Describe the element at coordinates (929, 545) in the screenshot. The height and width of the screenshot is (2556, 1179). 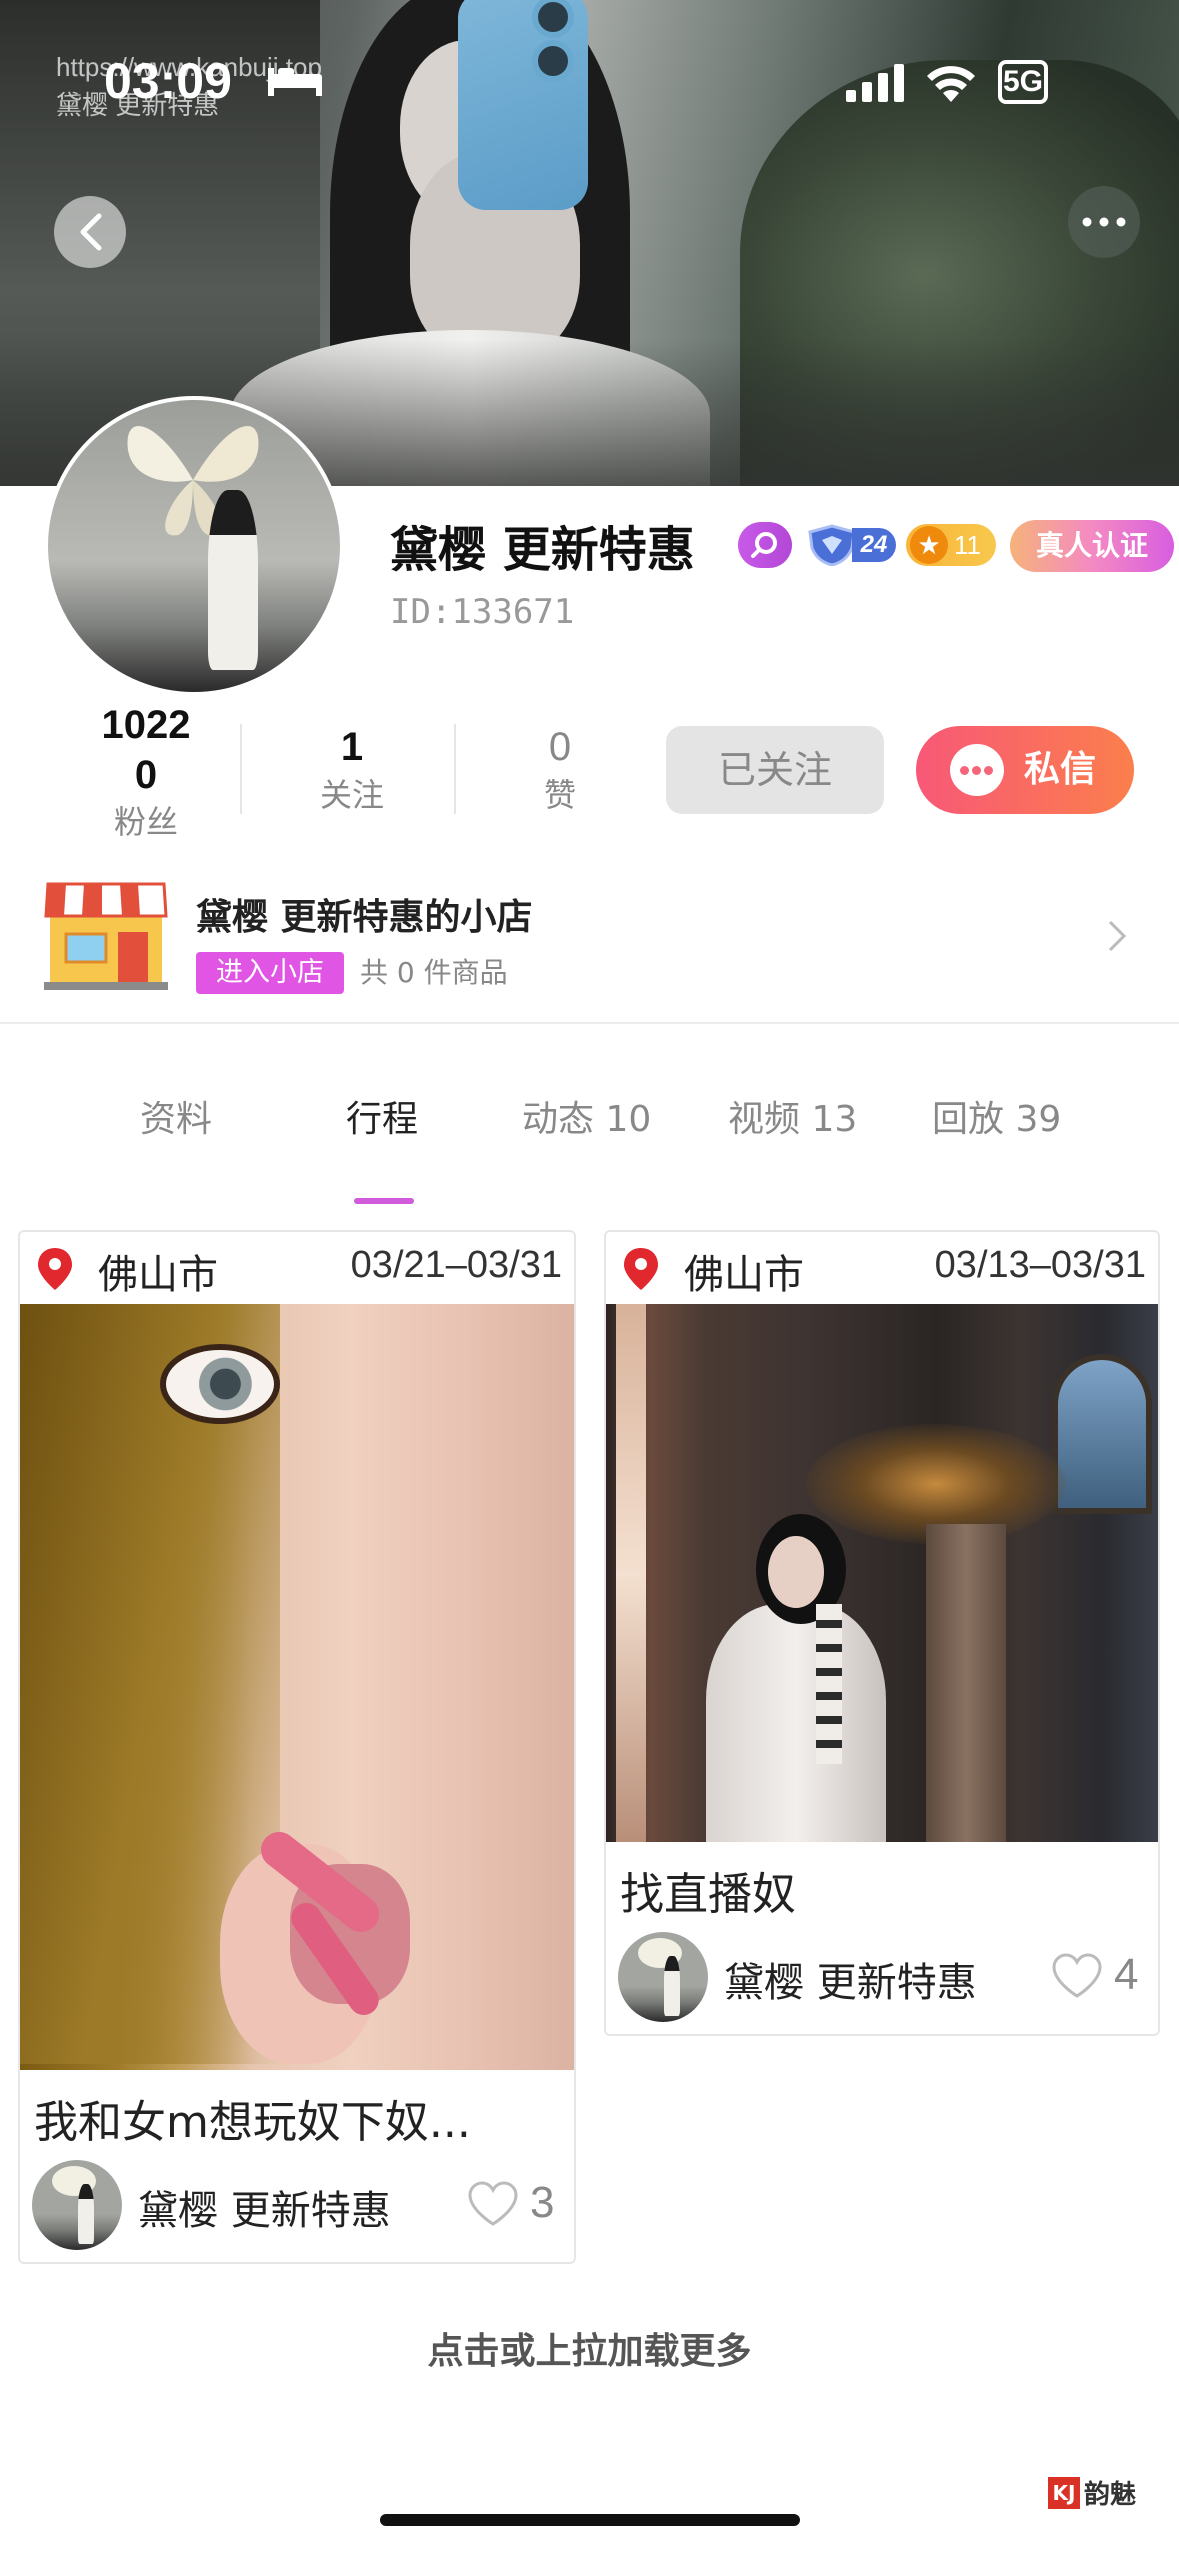
I see `star-icon: ★` at that location.